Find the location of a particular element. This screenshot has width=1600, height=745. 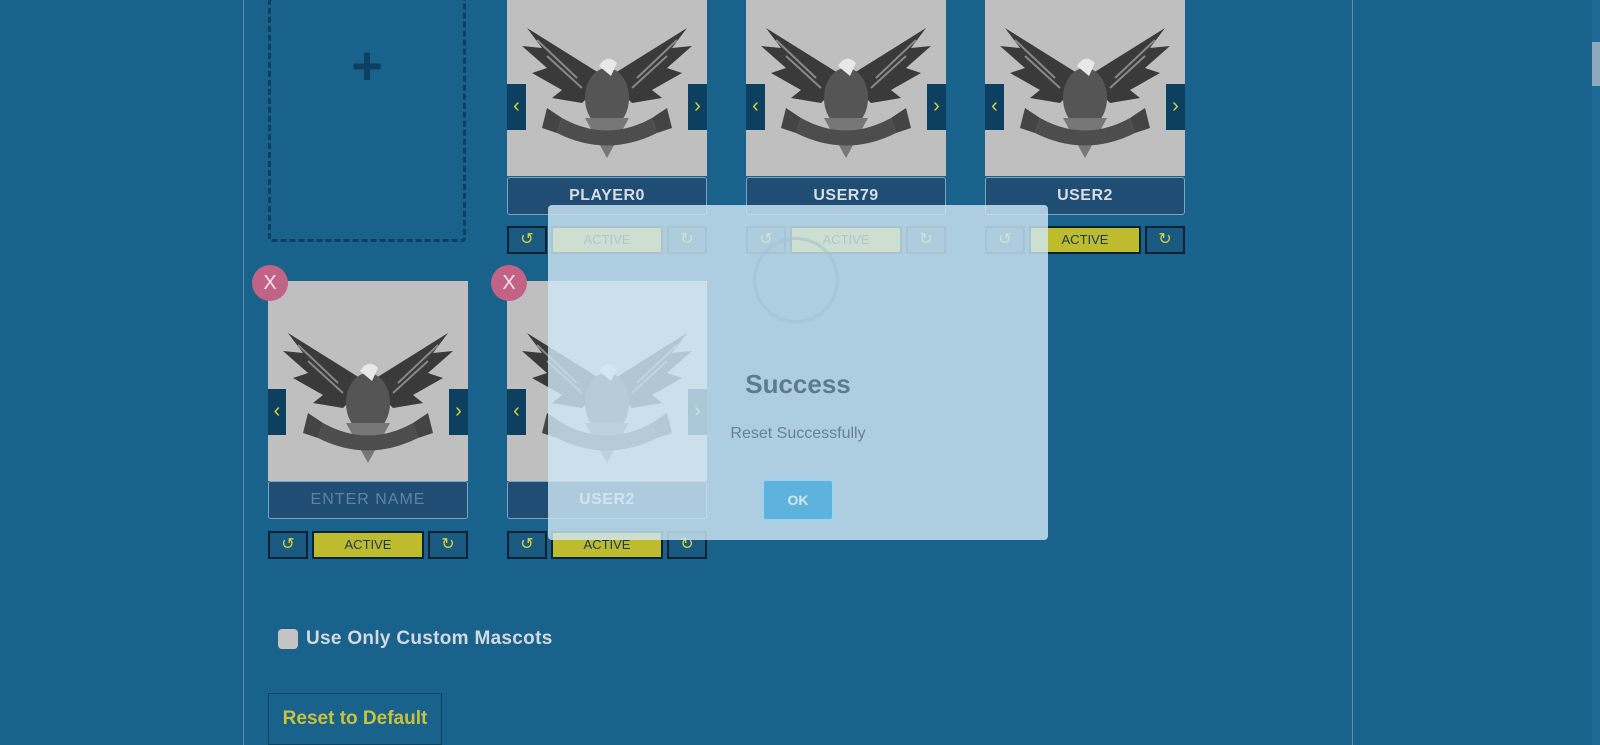

scrollbar-thumb is located at coordinates (1596, 64).